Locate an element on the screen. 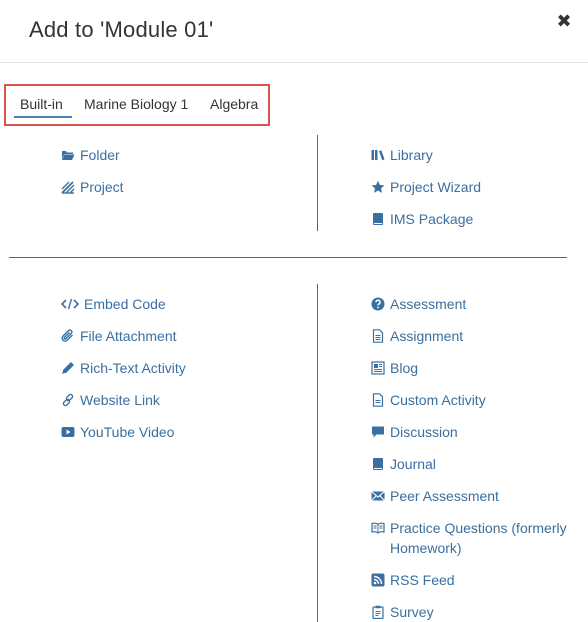 The image size is (588, 622). newspaper-icon is located at coordinates (378, 368).